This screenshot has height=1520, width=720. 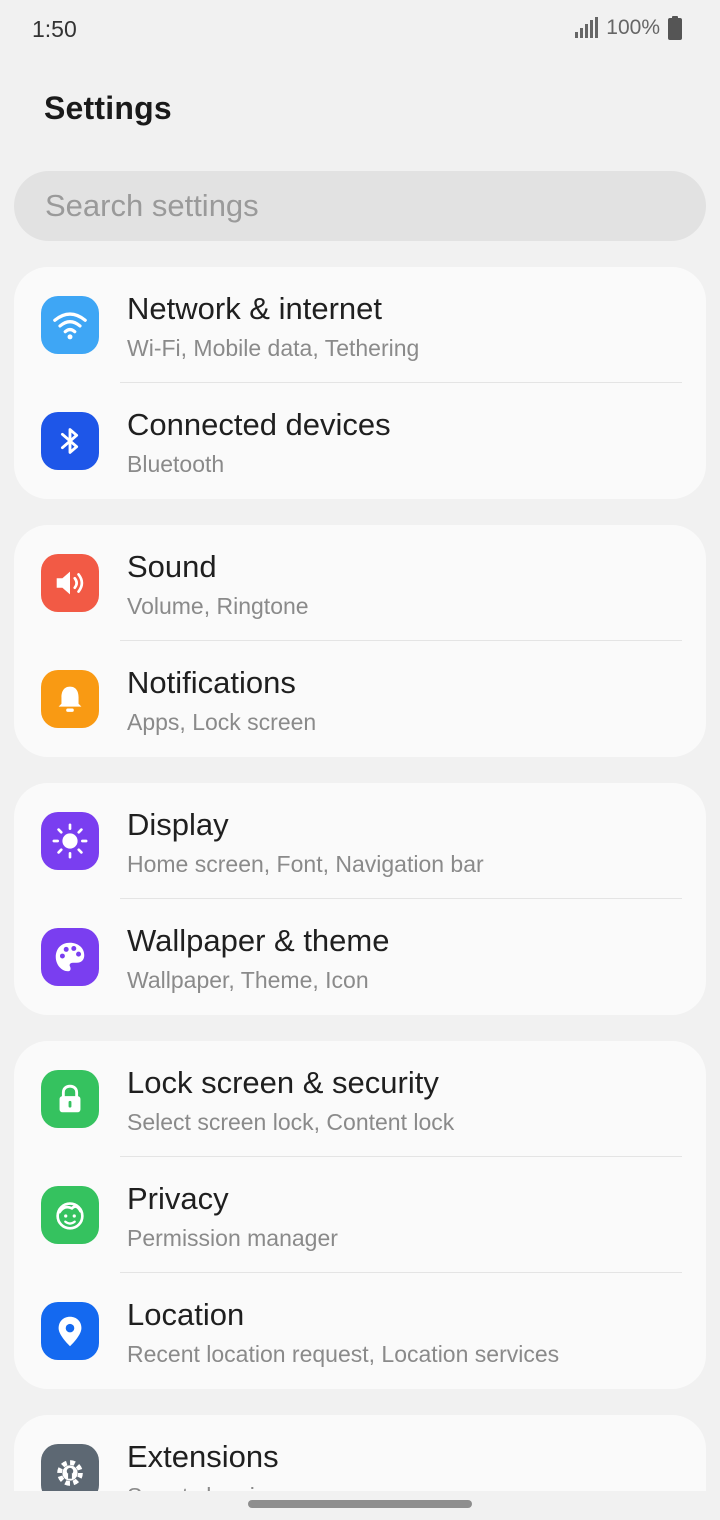 I want to click on bell-icon, so click(x=70, y=699).